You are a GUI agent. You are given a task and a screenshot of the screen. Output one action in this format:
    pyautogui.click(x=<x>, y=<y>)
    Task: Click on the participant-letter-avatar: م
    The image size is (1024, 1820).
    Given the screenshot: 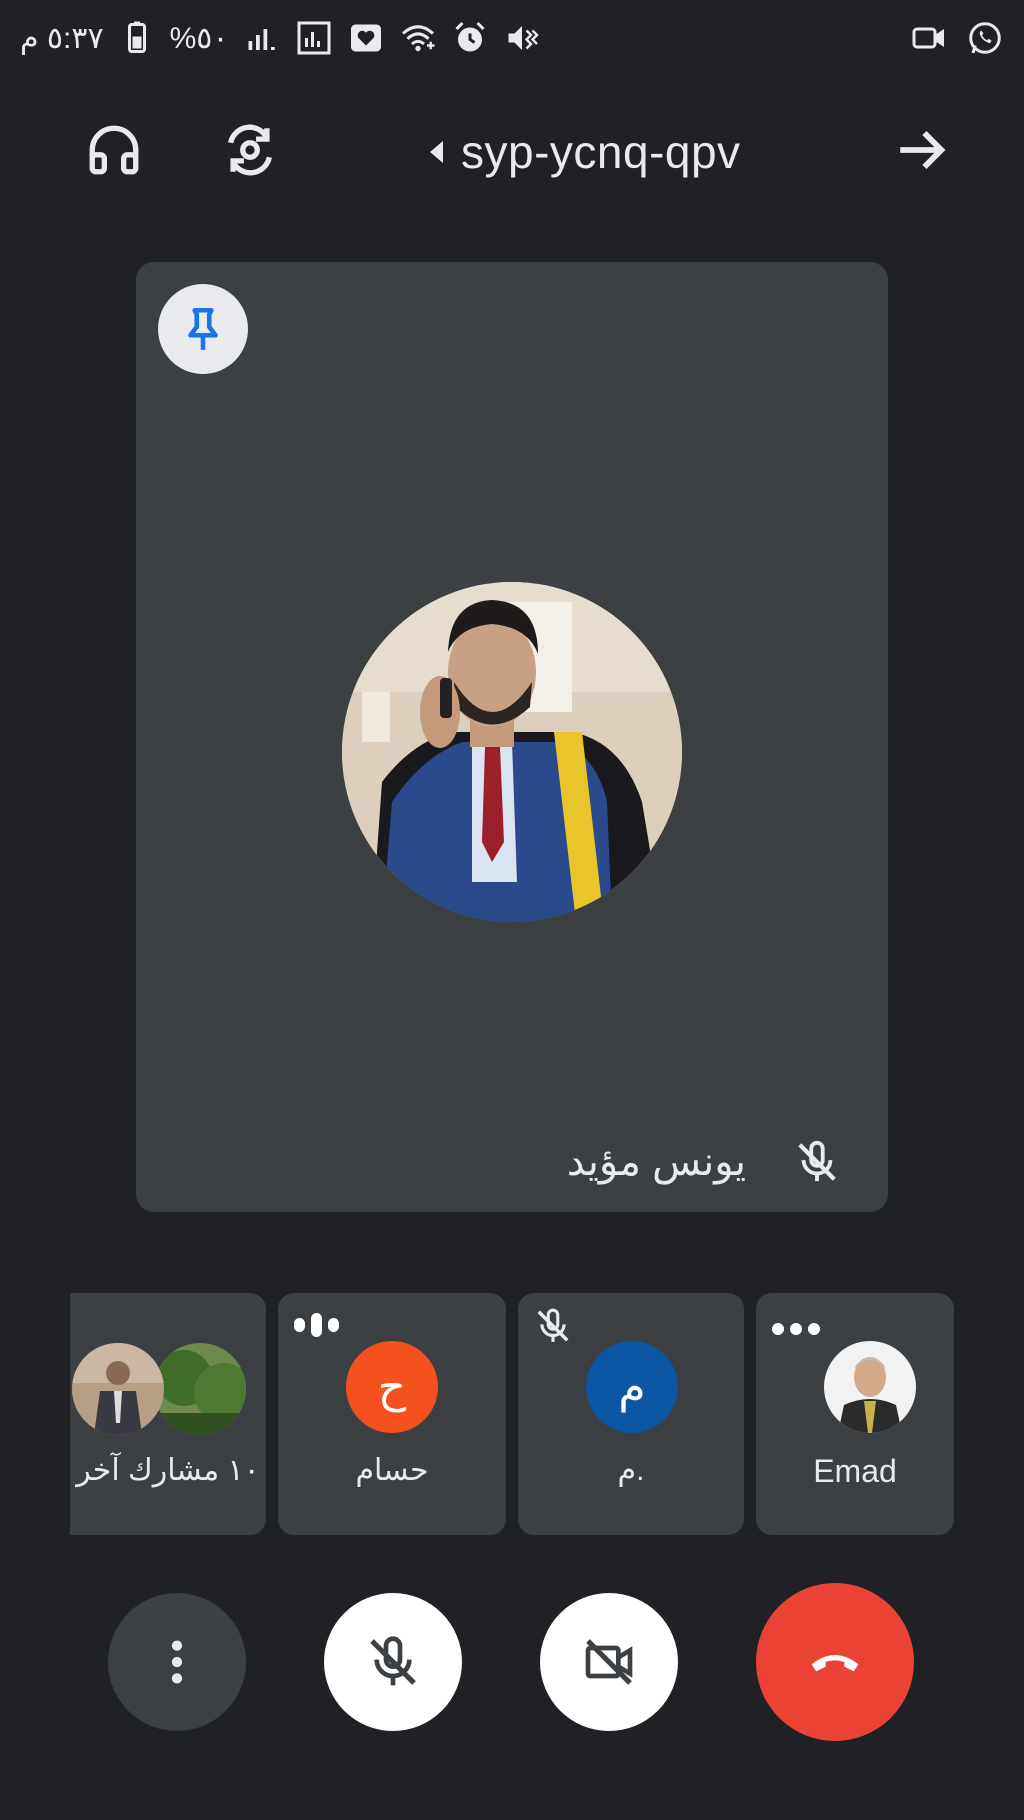 What is the action you would take?
    pyautogui.click(x=632, y=1387)
    